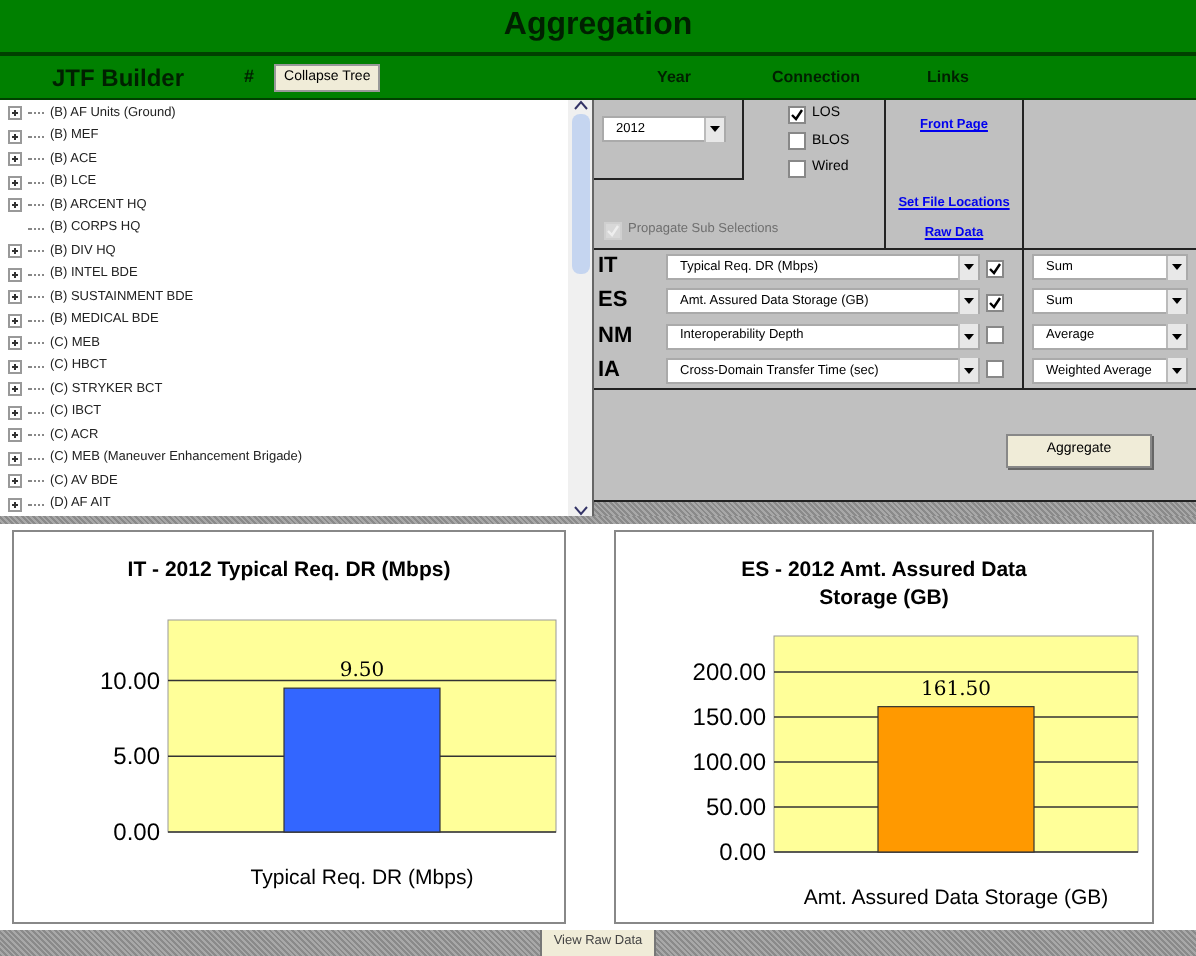 This screenshot has width=1196, height=956. Describe the element at coordinates (580, 105) in the screenshot. I see `scroll-up-icon` at that location.